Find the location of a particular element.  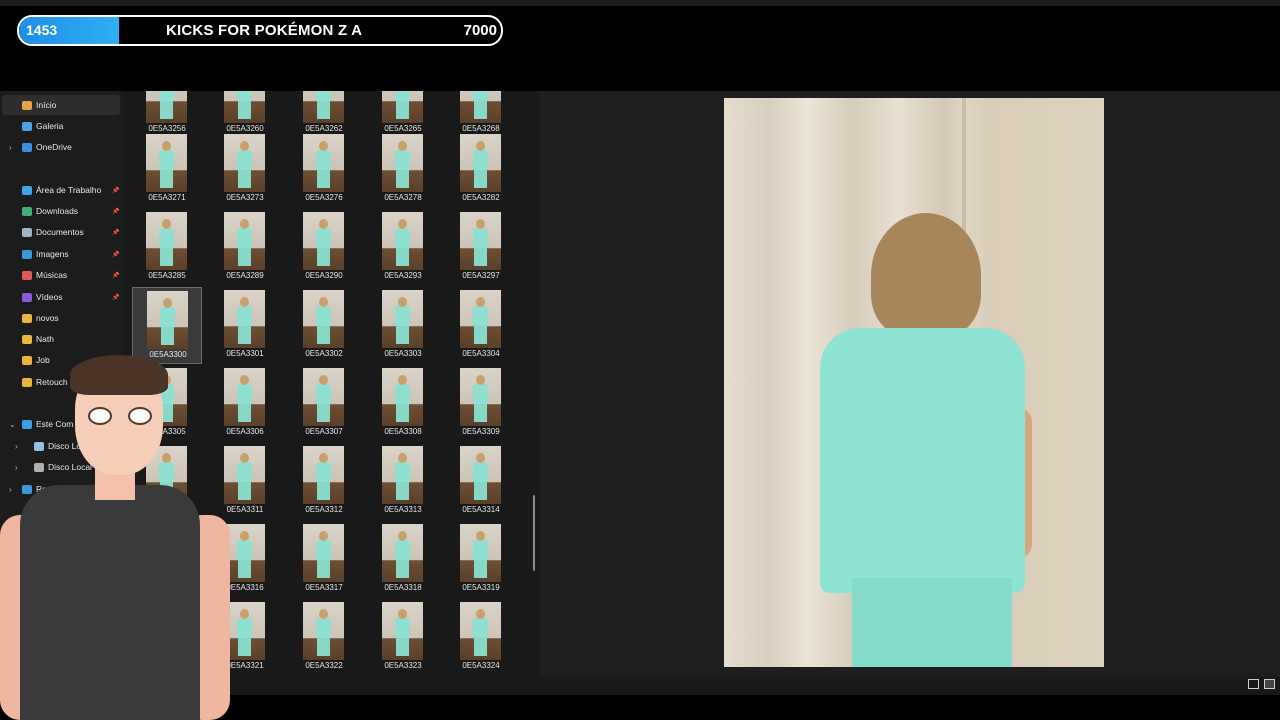

file-thumbnail: 0E5A3293 is located at coordinates (403, 247).